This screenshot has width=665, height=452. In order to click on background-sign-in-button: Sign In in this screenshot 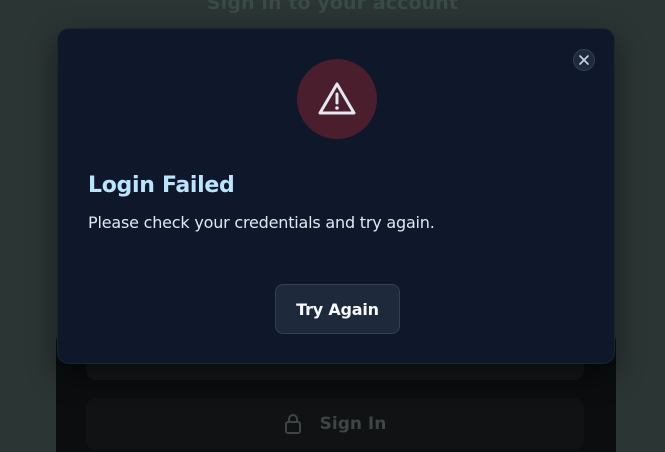, I will do `click(335, 424)`.